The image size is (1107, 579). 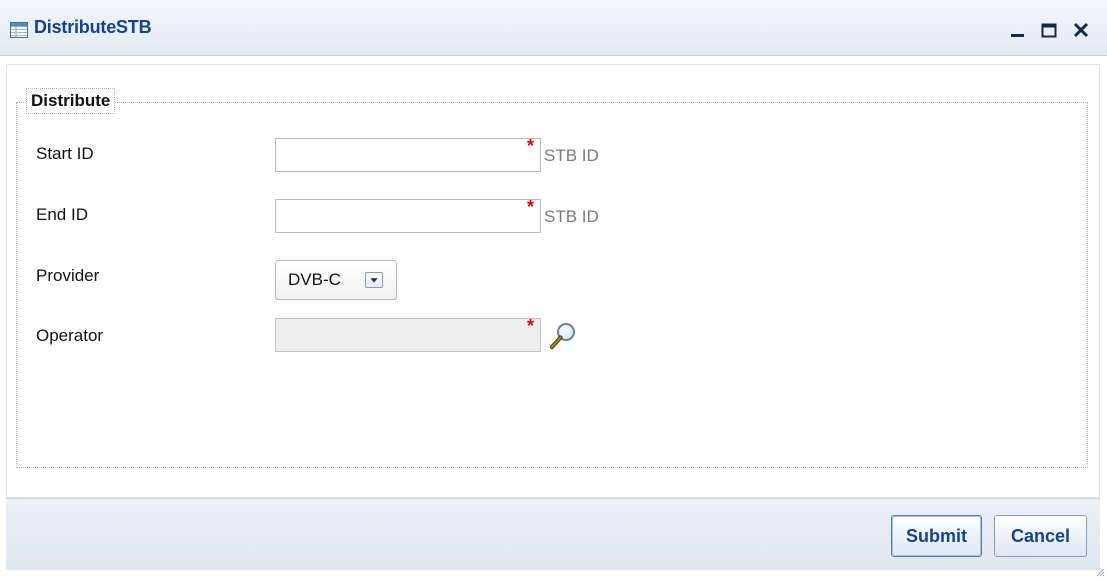 What do you see at coordinates (68, 275) in the screenshot?
I see `provider-label: Provider` at bounding box center [68, 275].